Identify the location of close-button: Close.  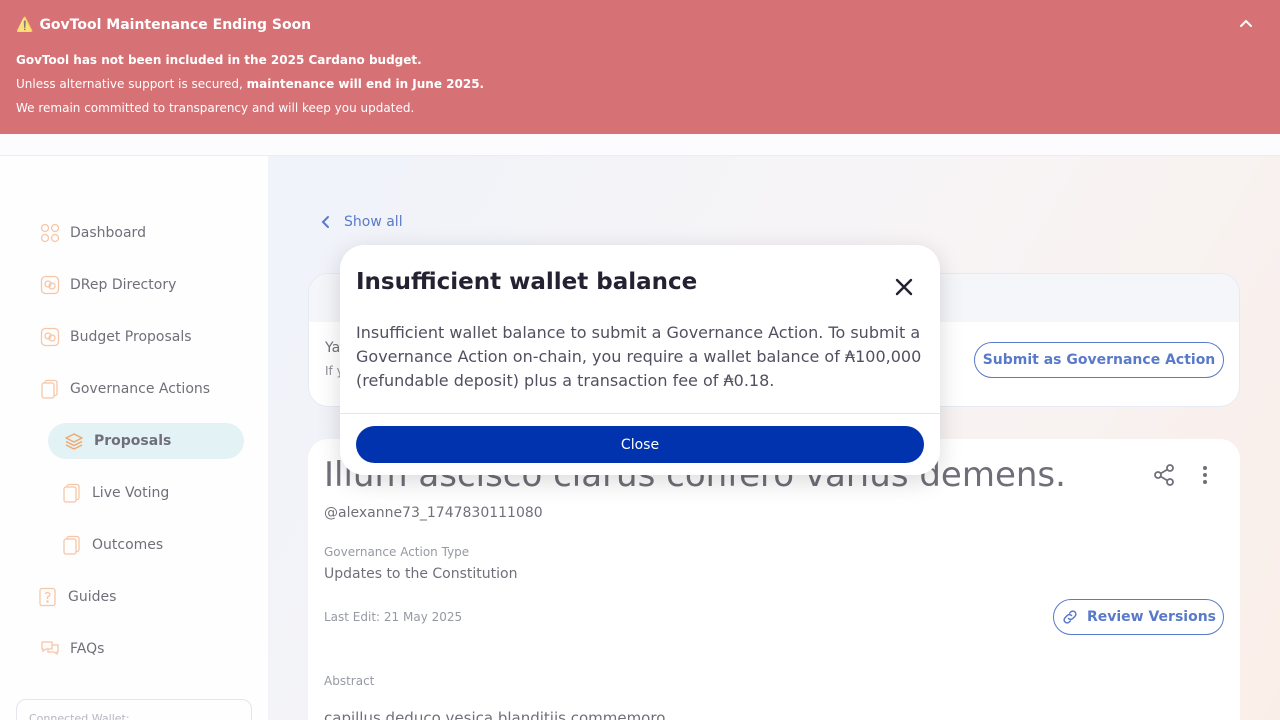
(640, 444).